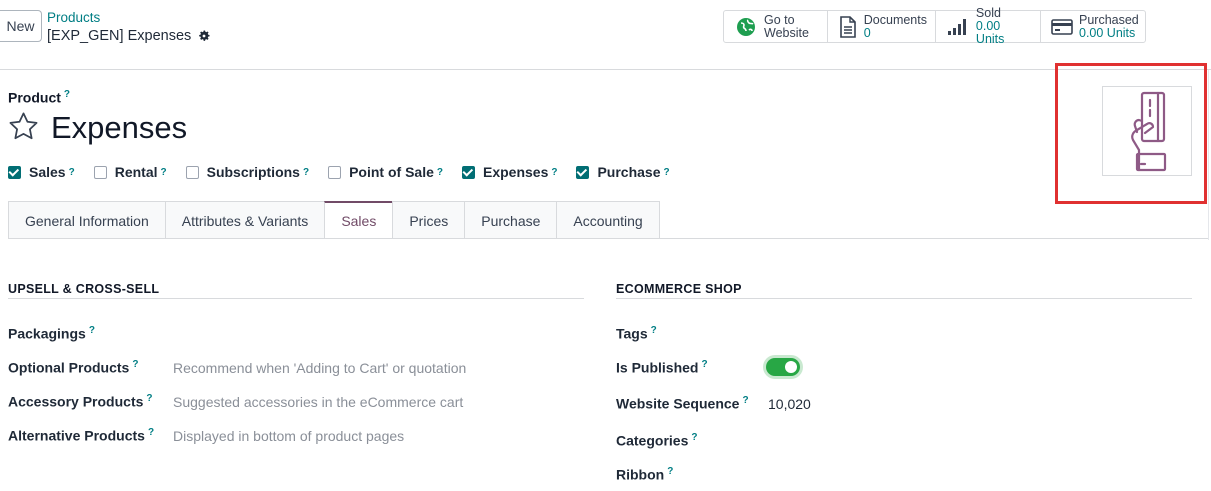  Describe the element at coordinates (848, 26) in the screenshot. I see `document-icon` at that location.